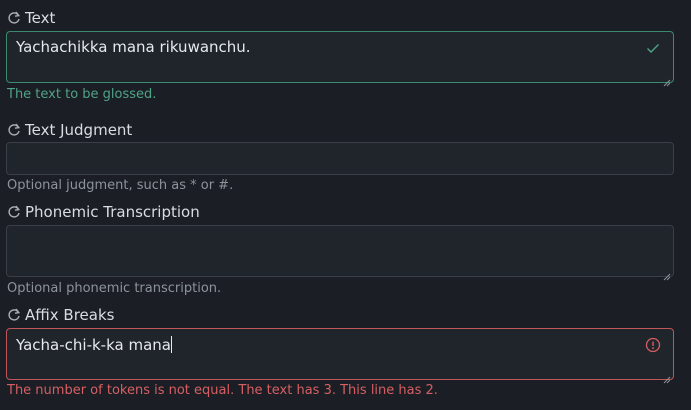 This screenshot has width=691, height=410. What do you see at coordinates (653, 345) in the screenshot?
I see `error-circle-icon` at bounding box center [653, 345].